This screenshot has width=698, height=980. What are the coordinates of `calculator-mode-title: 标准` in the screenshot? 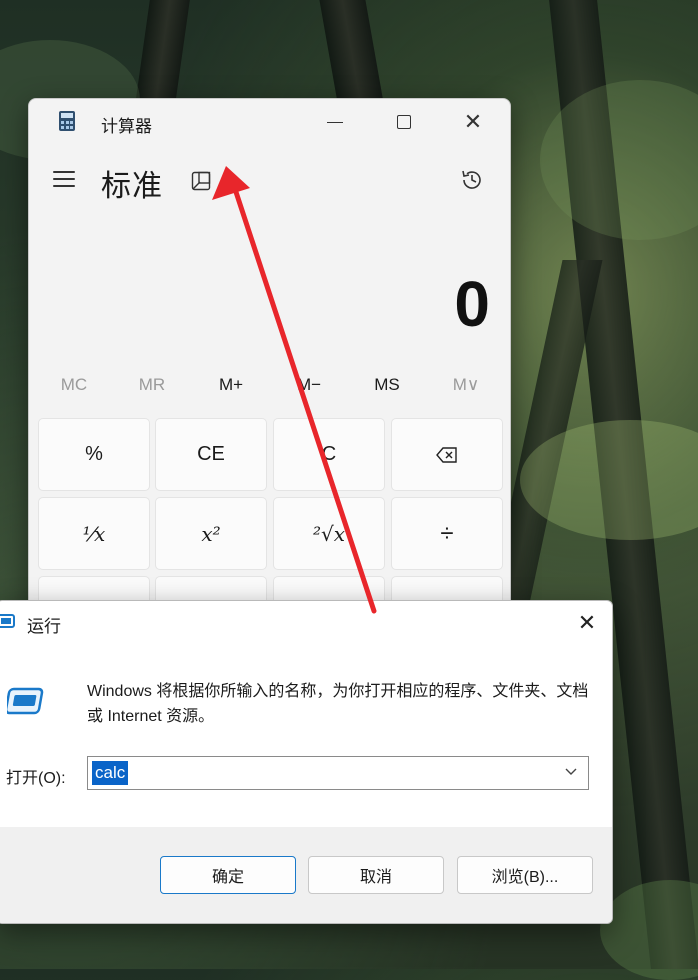 It's located at (132, 186).